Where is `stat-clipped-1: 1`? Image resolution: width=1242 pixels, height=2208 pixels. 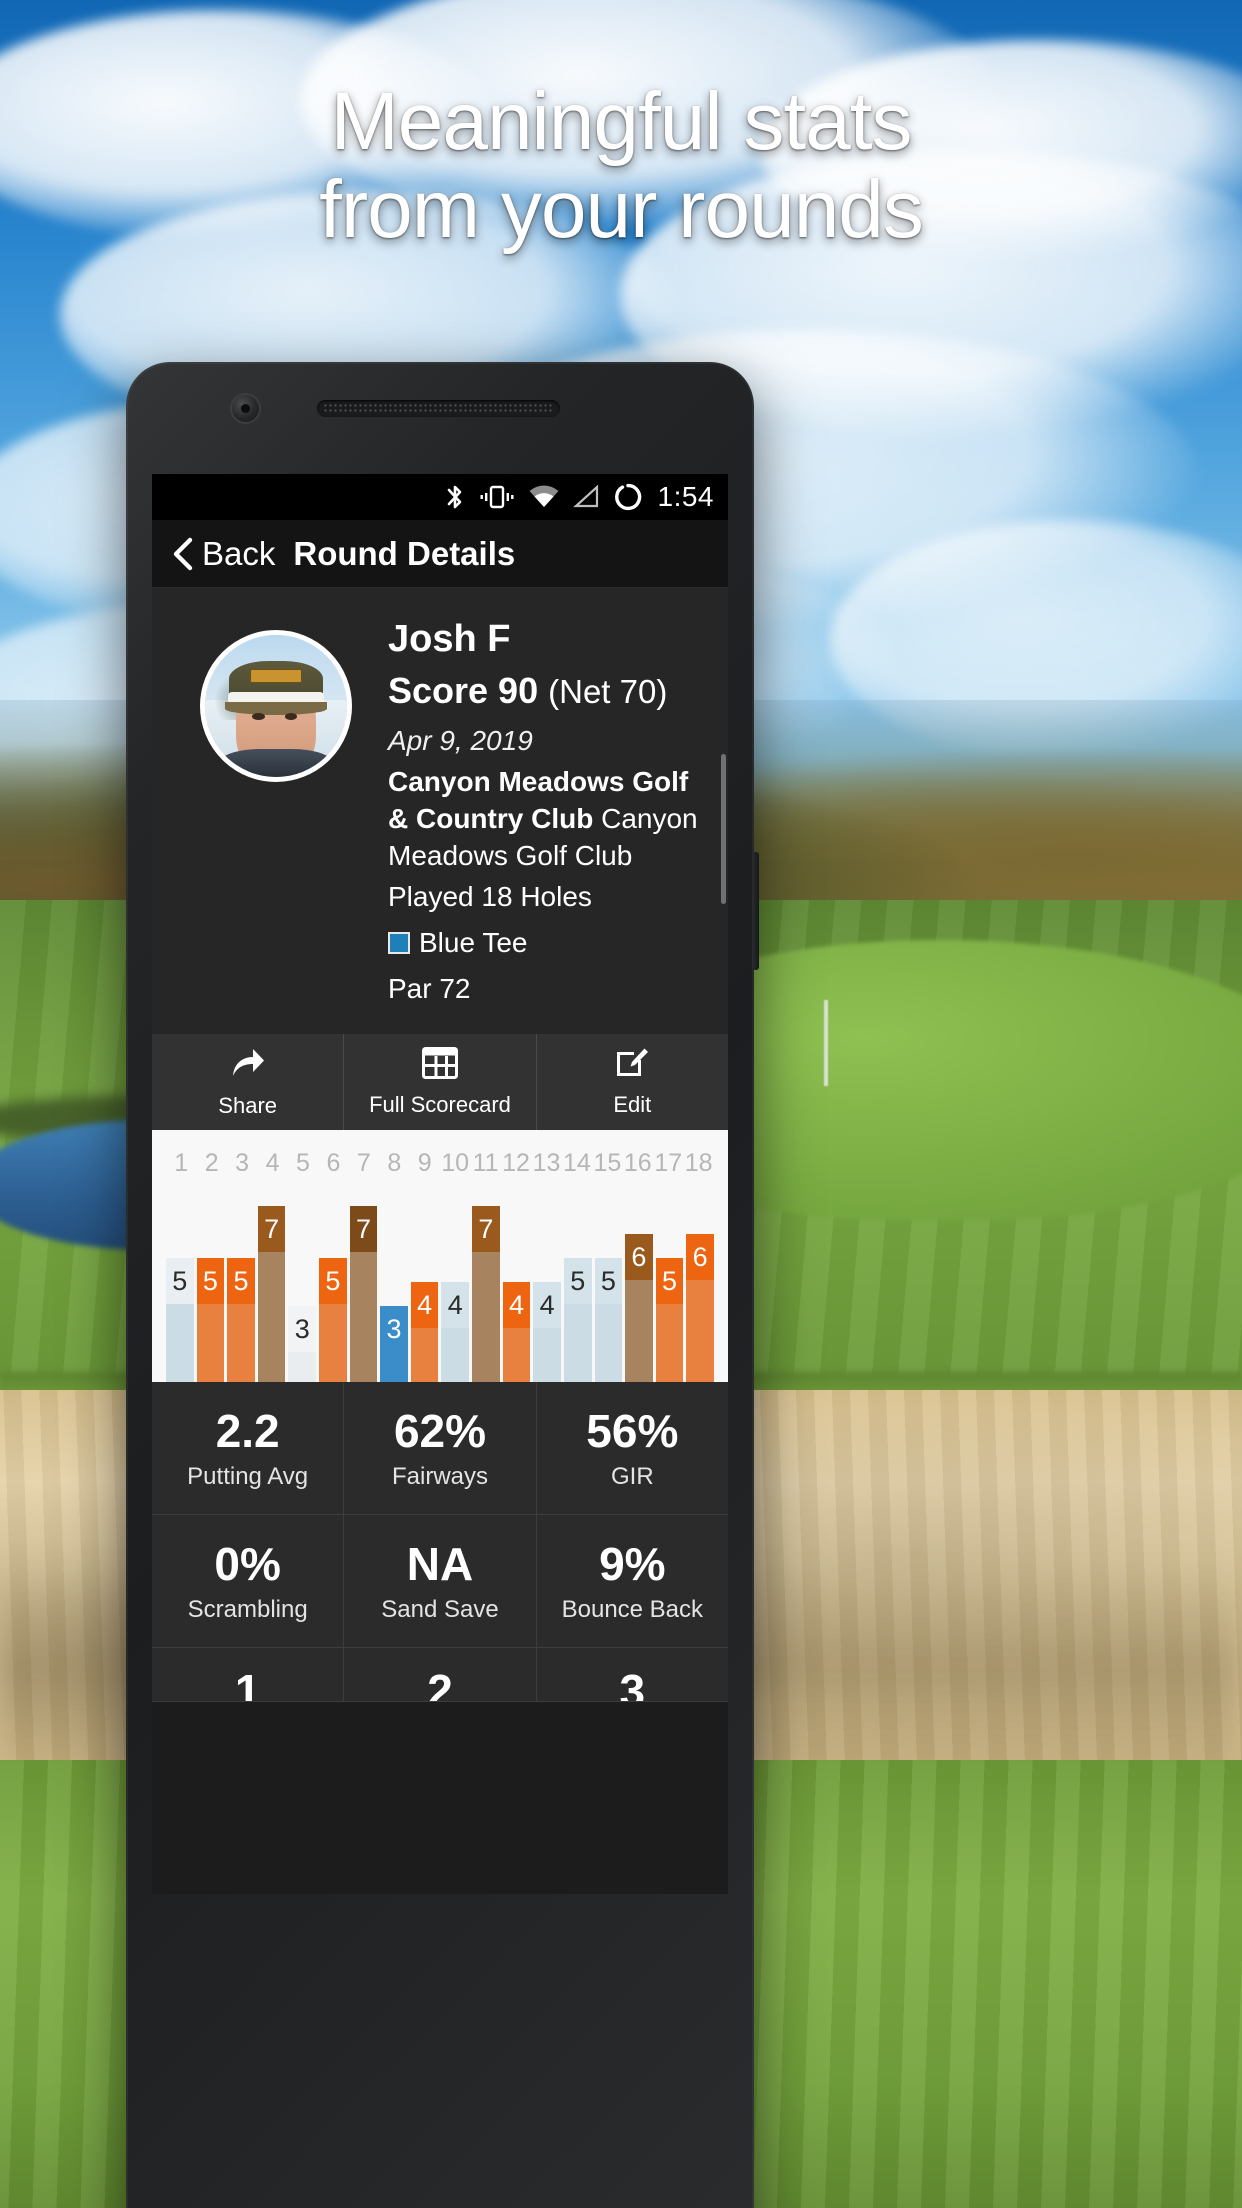 stat-clipped-1: 1 is located at coordinates (248, 1674).